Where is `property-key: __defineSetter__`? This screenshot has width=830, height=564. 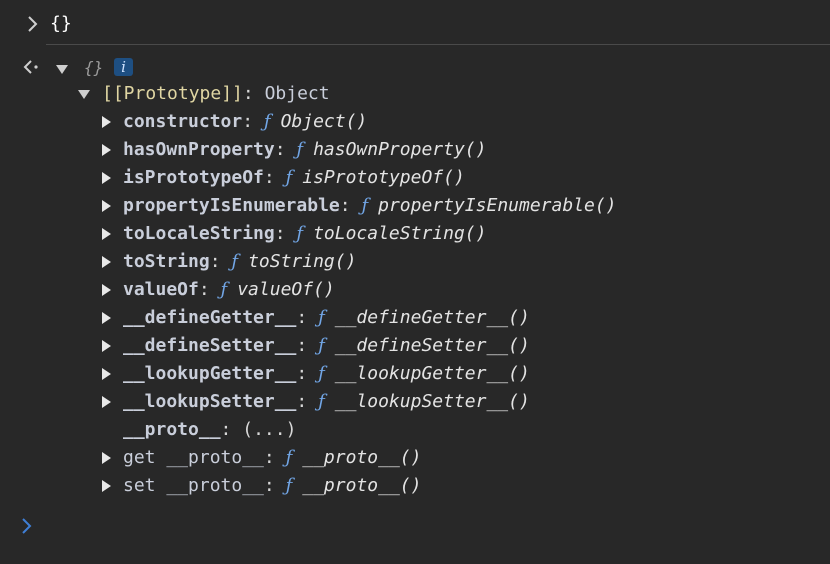 property-key: __defineSetter__ is located at coordinates (210, 345).